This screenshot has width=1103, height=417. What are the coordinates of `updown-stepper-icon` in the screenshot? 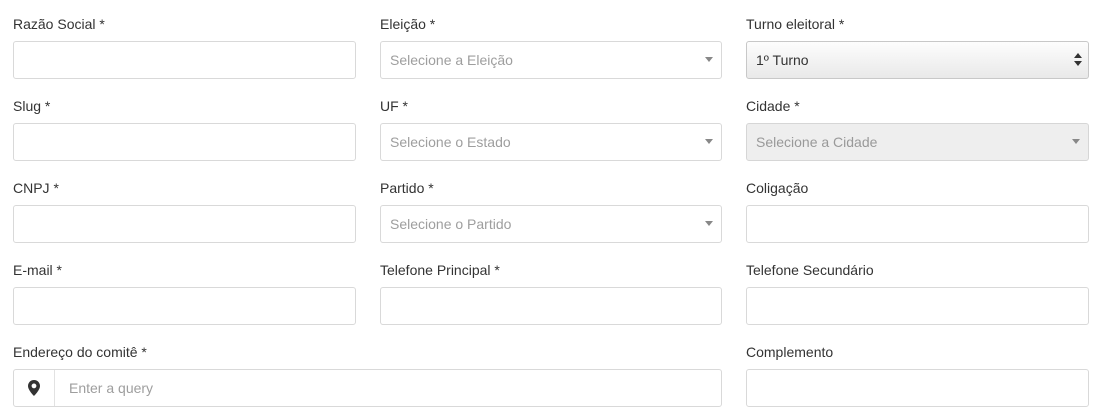 It's located at (1078, 60).